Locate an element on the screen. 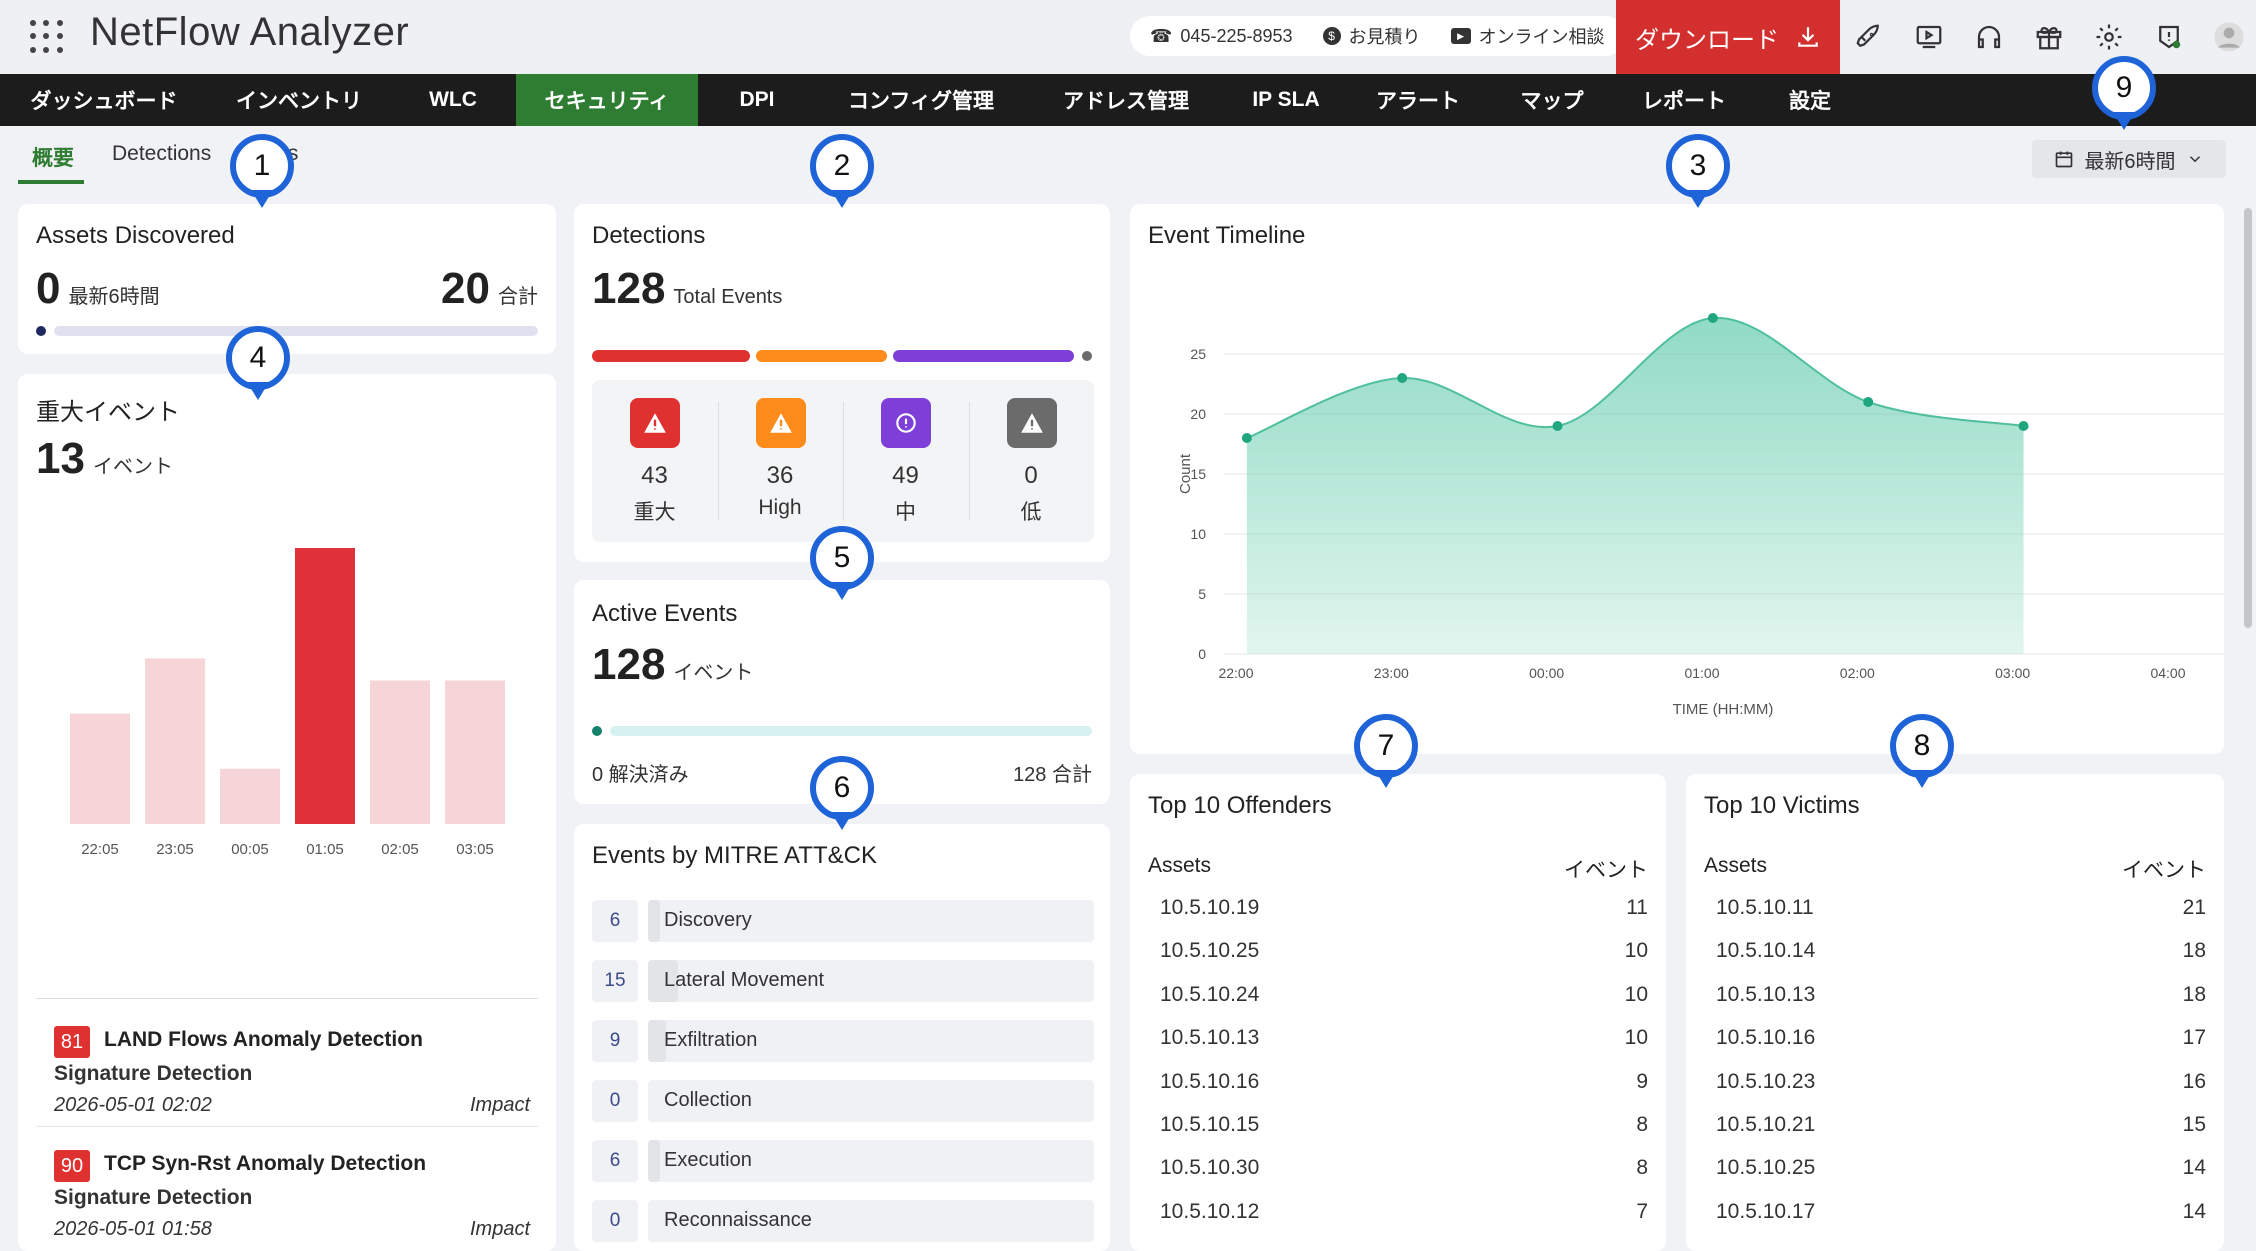 The width and height of the screenshot is (2256, 1251). bar-23:05 is located at coordinates (175, 741).